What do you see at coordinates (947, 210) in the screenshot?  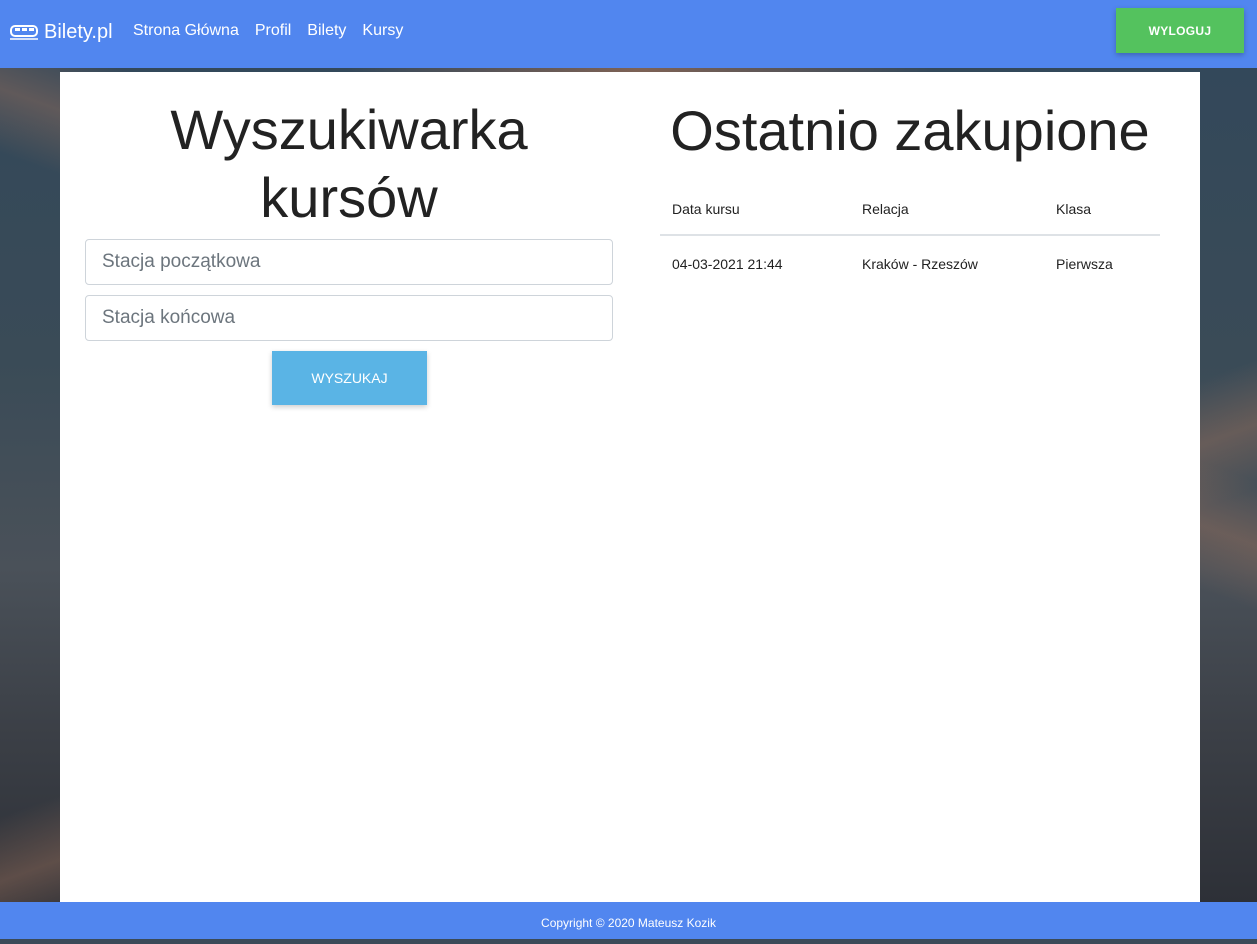 I see `column-header-route: Relacja` at bounding box center [947, 210].